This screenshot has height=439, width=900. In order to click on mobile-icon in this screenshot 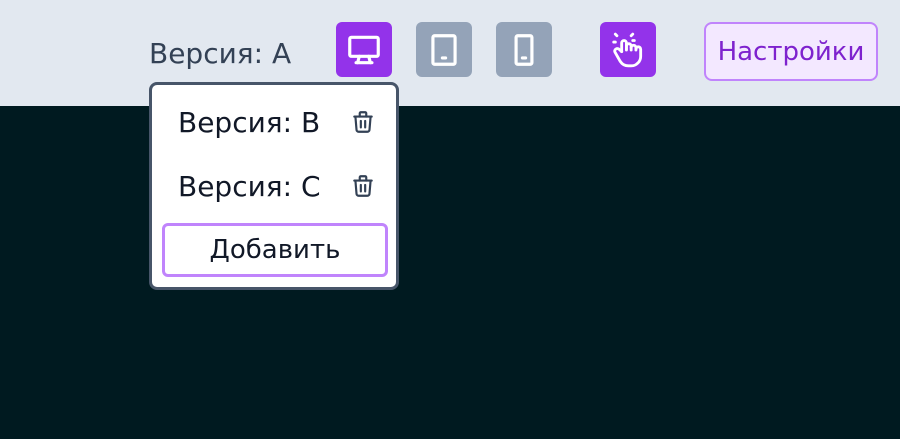, I will do `click(524, 49)`.